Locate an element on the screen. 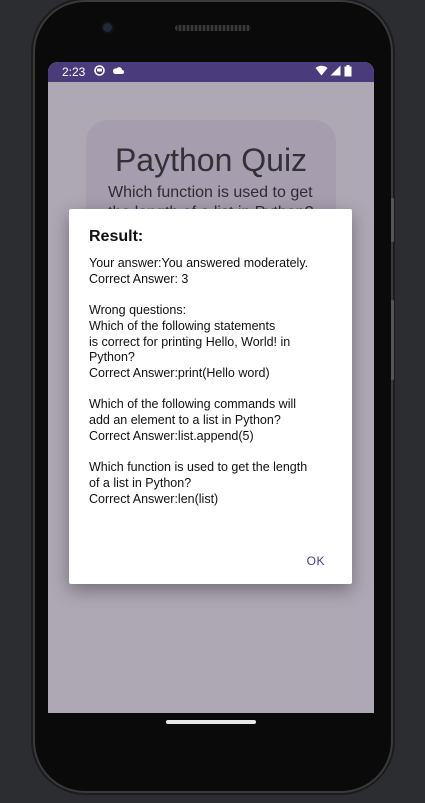  wrong-question-3-line-1: Which function is used to get the length is located at coordinates (198, 467).